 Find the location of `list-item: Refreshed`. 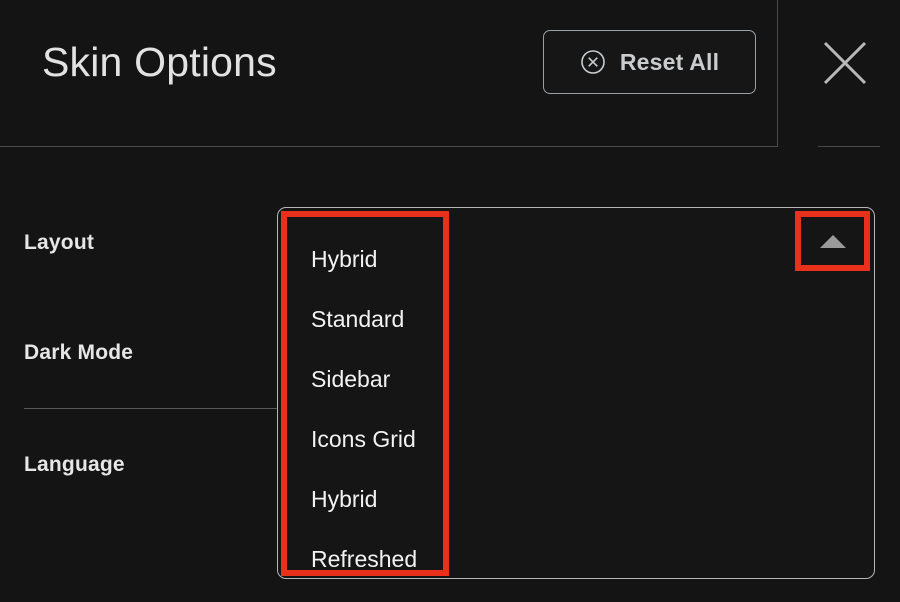

list-item: Refreshed is located at coordinates (365, 559).